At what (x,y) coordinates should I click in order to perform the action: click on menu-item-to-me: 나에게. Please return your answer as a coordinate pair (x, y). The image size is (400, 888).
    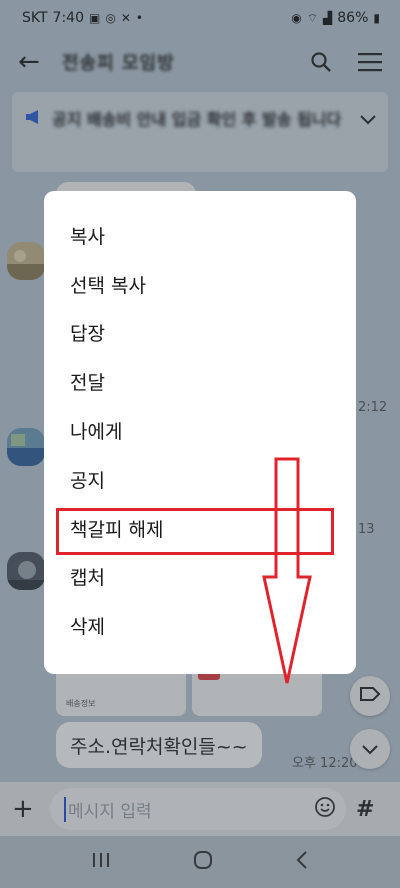
    Looking at the image, I should click on (200, 430).